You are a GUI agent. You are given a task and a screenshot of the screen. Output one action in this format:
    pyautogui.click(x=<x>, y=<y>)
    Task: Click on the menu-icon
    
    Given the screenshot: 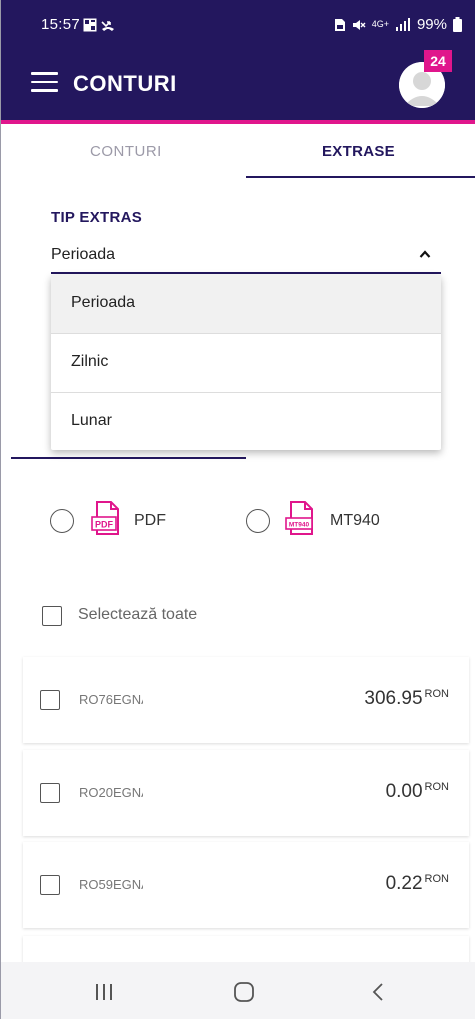 What is the action you would take?
    pyautogui.click(x=44, y=82)
    